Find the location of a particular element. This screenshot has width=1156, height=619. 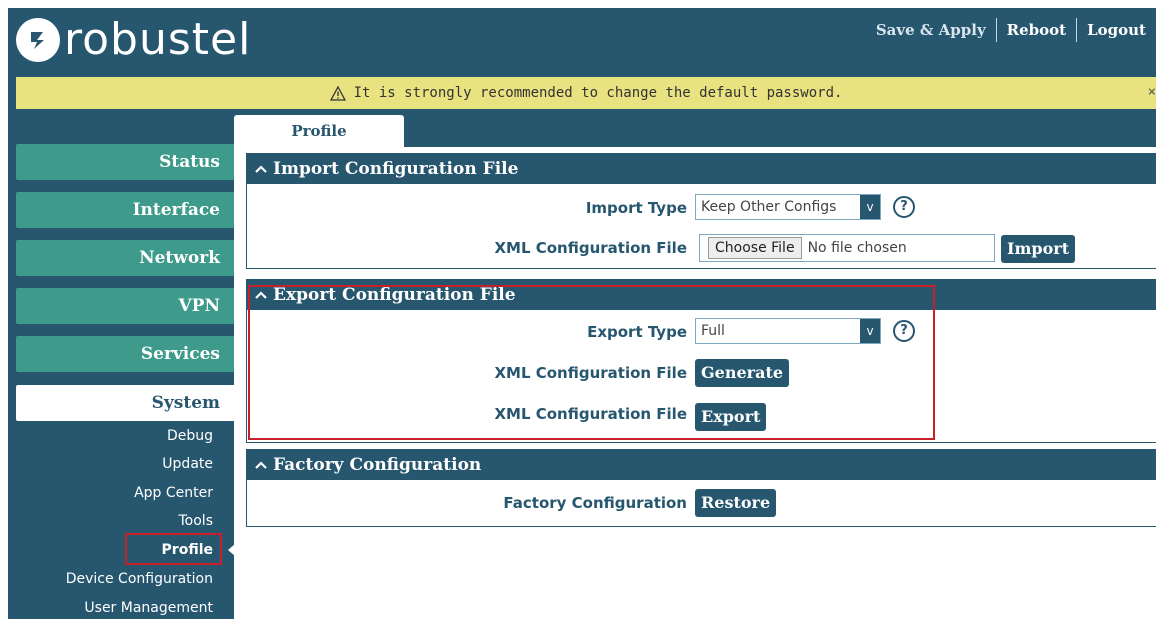

brand-name: robustel is located at coordinates (158, 39).